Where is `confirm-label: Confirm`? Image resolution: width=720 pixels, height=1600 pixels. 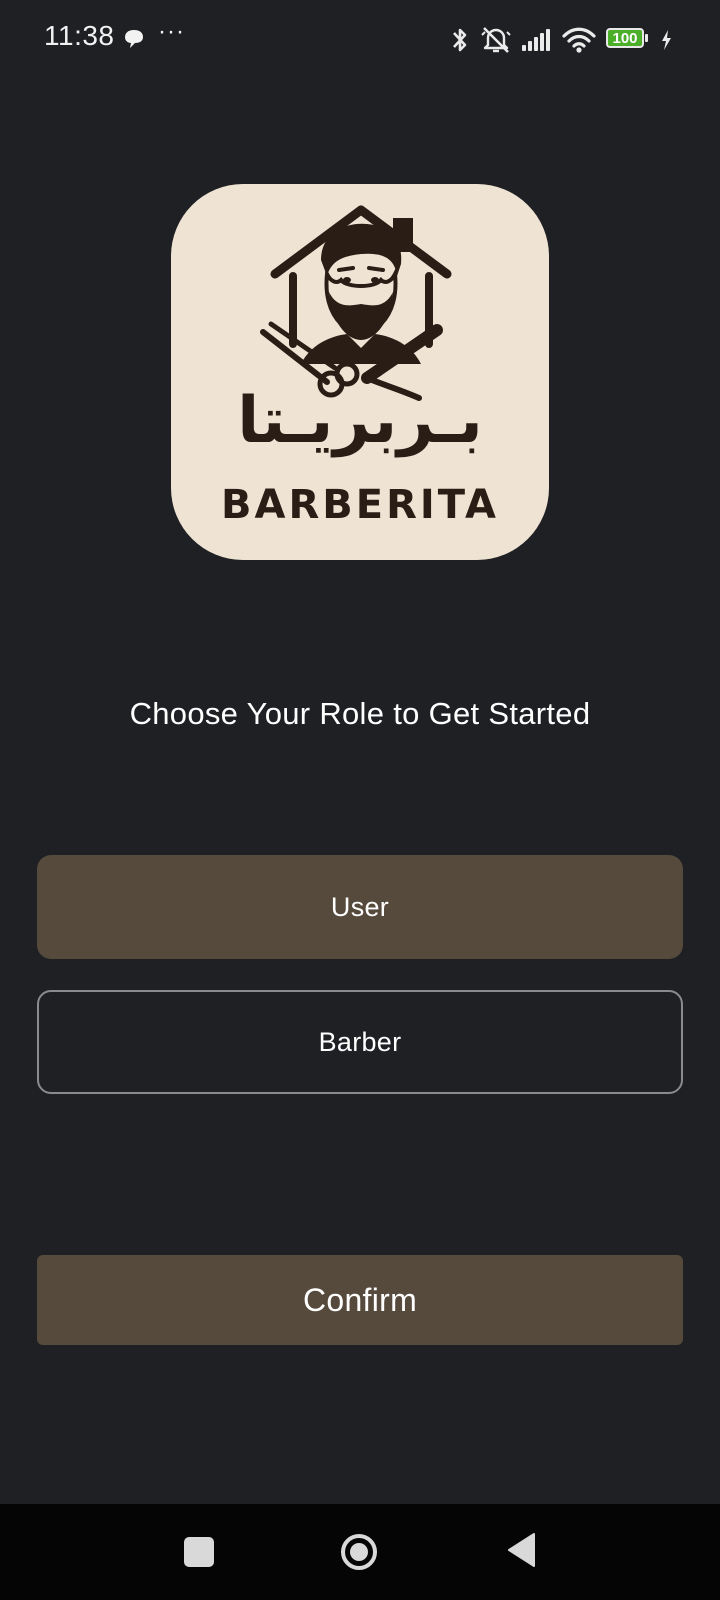 confirm-label: Confirm is located at coordinates (360, 1299).